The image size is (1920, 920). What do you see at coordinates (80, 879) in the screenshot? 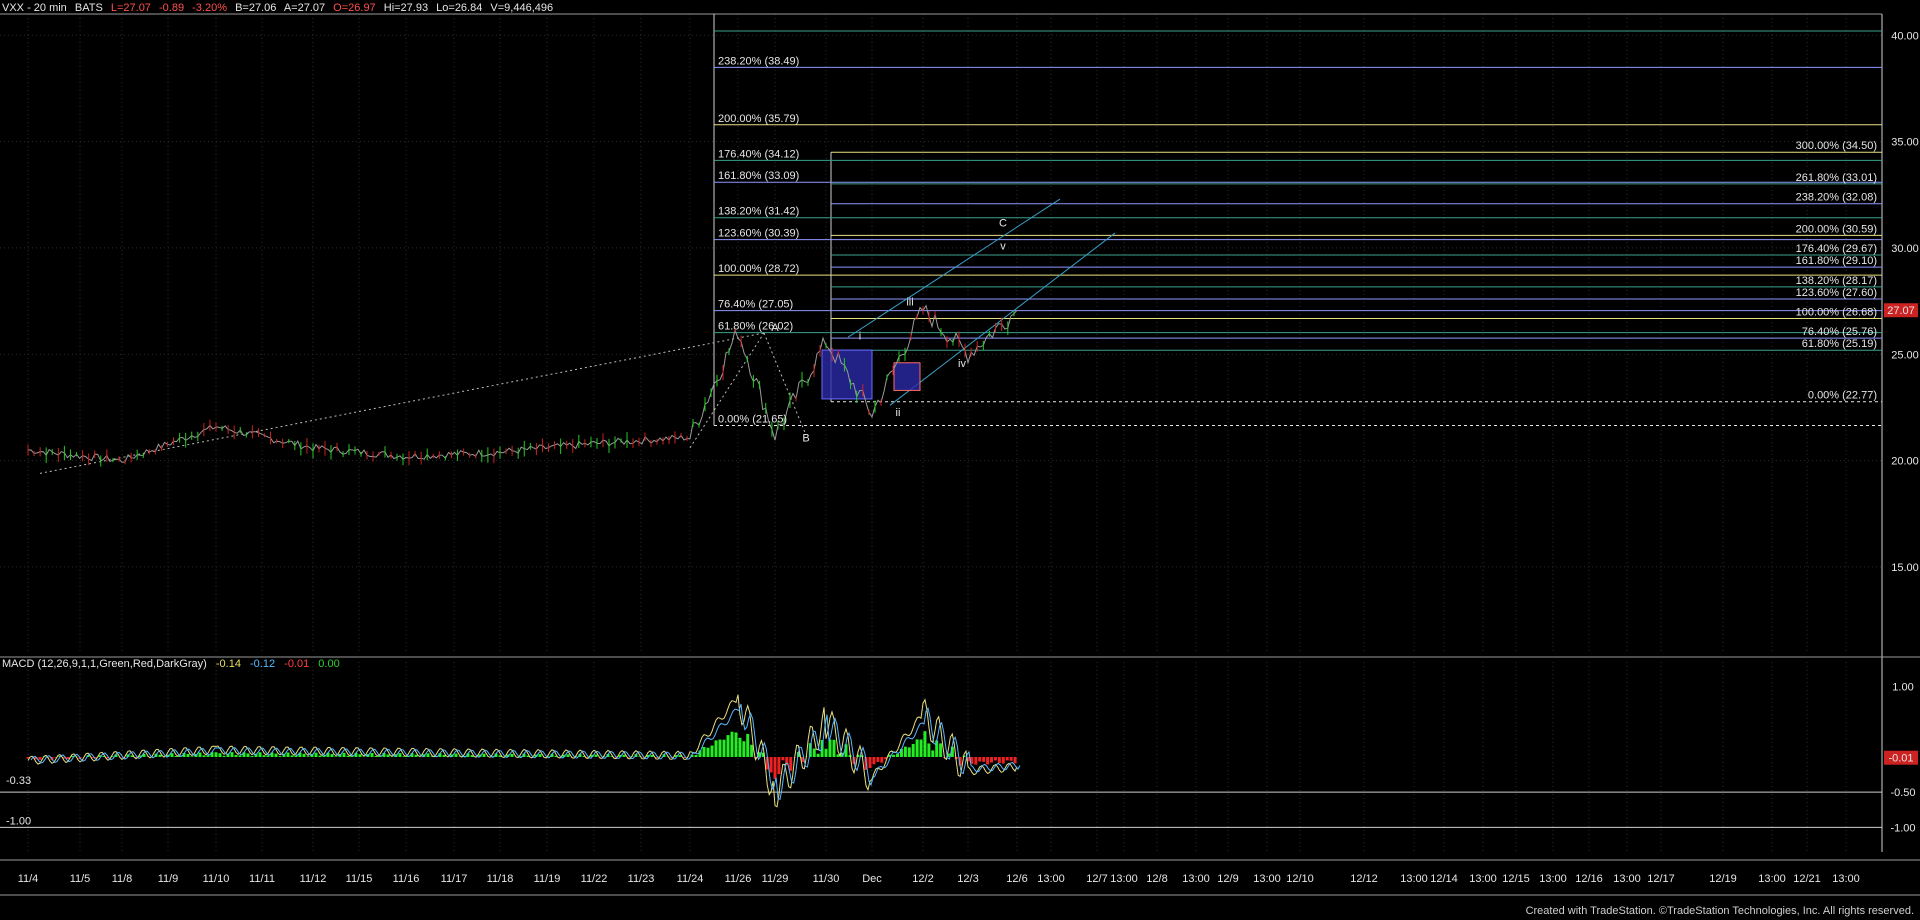
I see `time-tick-label: 11/5` at bounding box center [80, 879].